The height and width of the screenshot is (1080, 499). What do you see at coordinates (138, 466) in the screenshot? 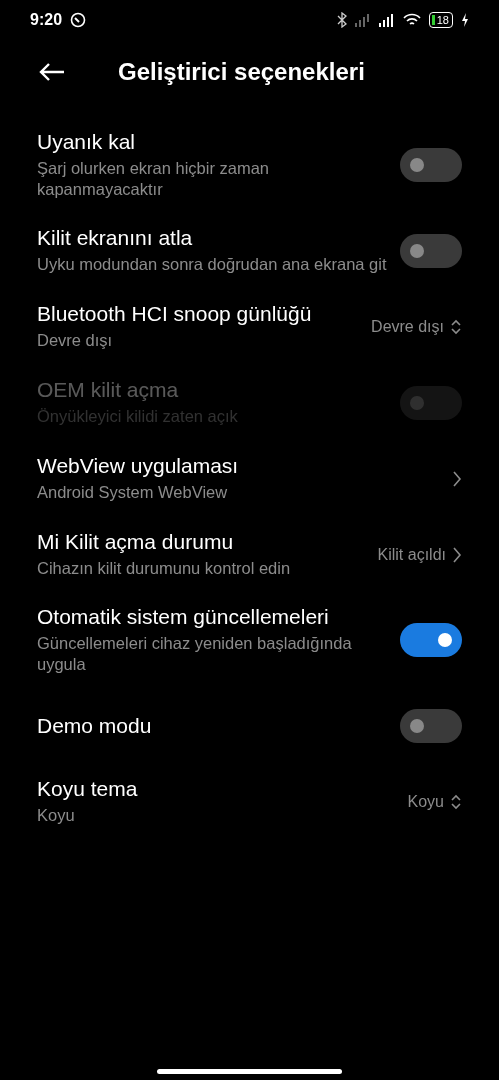
I see `setting-title: WebView uygulaması` at bounding box center [138, 466].